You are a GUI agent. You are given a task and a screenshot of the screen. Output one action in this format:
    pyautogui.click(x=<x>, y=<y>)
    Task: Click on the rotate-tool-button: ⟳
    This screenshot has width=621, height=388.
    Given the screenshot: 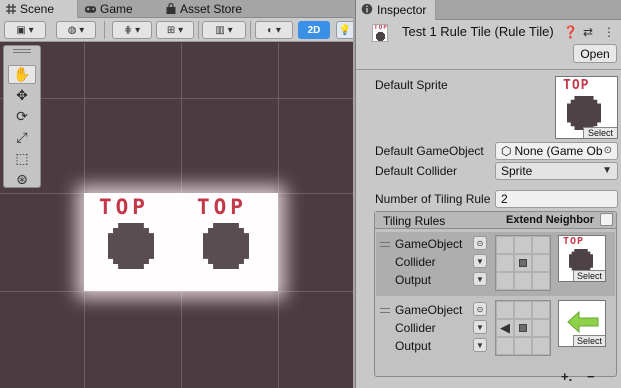 What is the action you would take?
    pyautogui.click(x=22, y=116)
    